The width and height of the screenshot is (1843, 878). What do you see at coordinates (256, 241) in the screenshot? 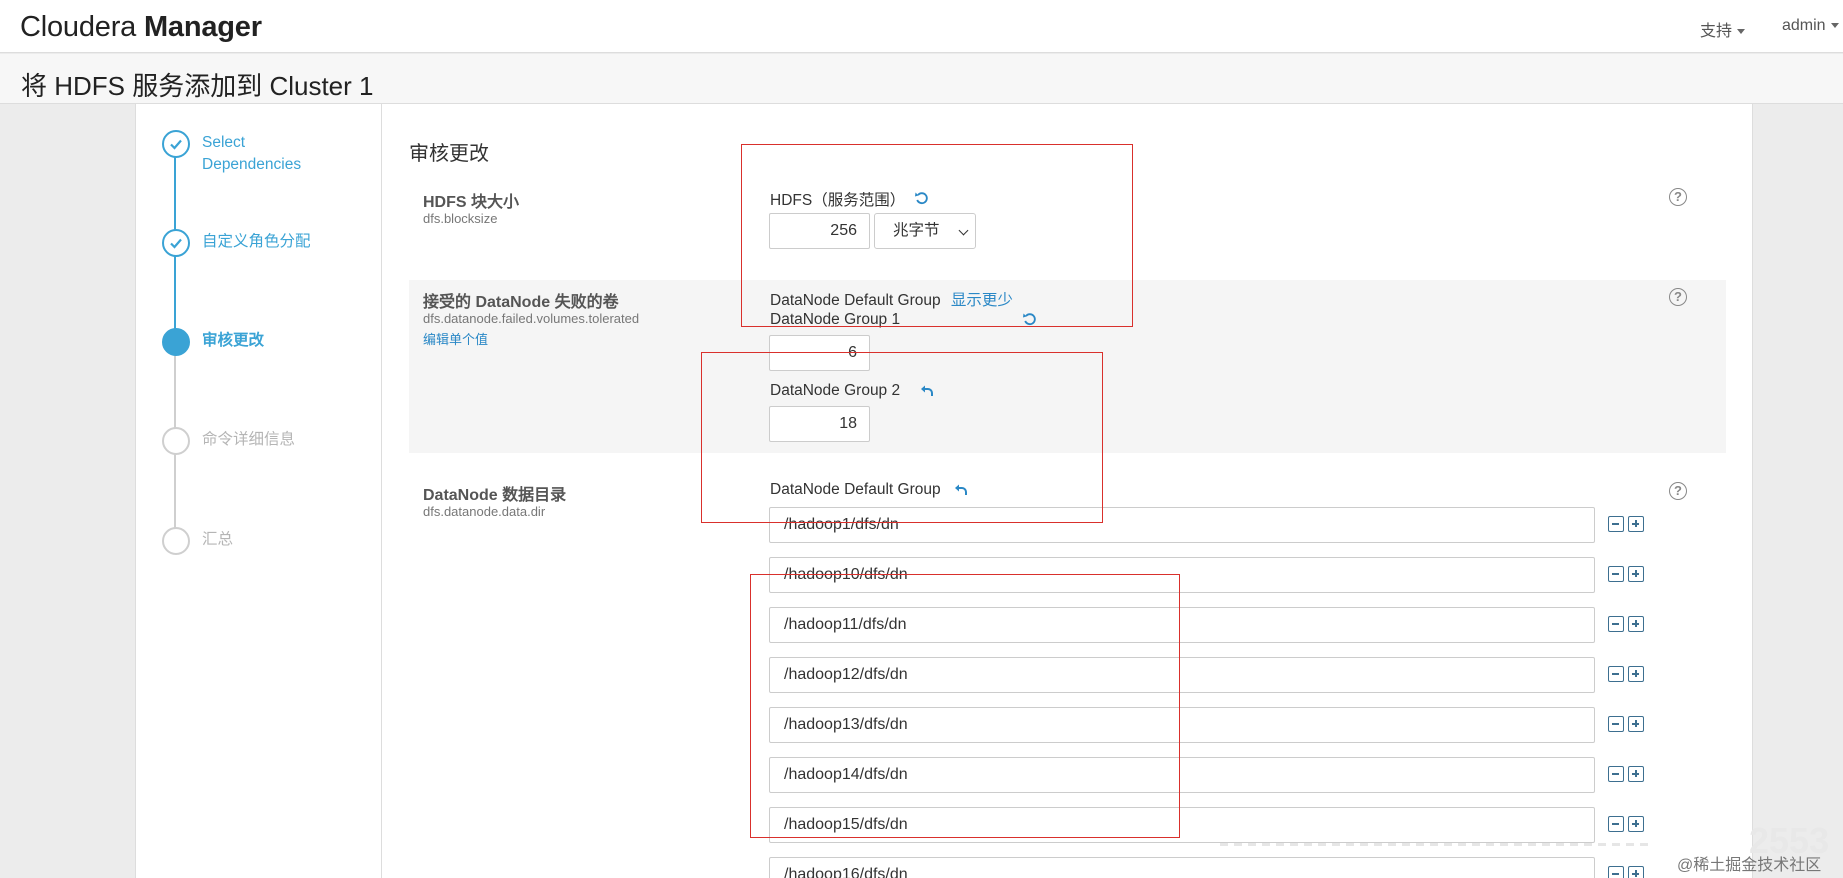
I see `wizard-step-label: 自定义角色分配` at bounding box center [256, 241].